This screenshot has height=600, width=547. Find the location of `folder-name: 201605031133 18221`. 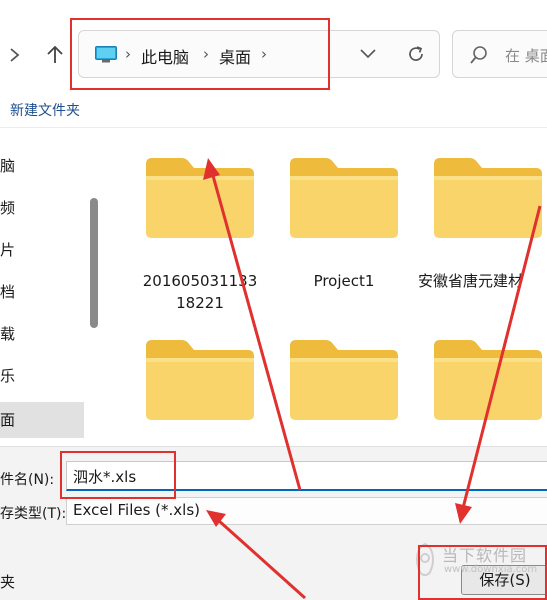

folder-name: 201605031133 18221 is located at coordinates (200, 292).